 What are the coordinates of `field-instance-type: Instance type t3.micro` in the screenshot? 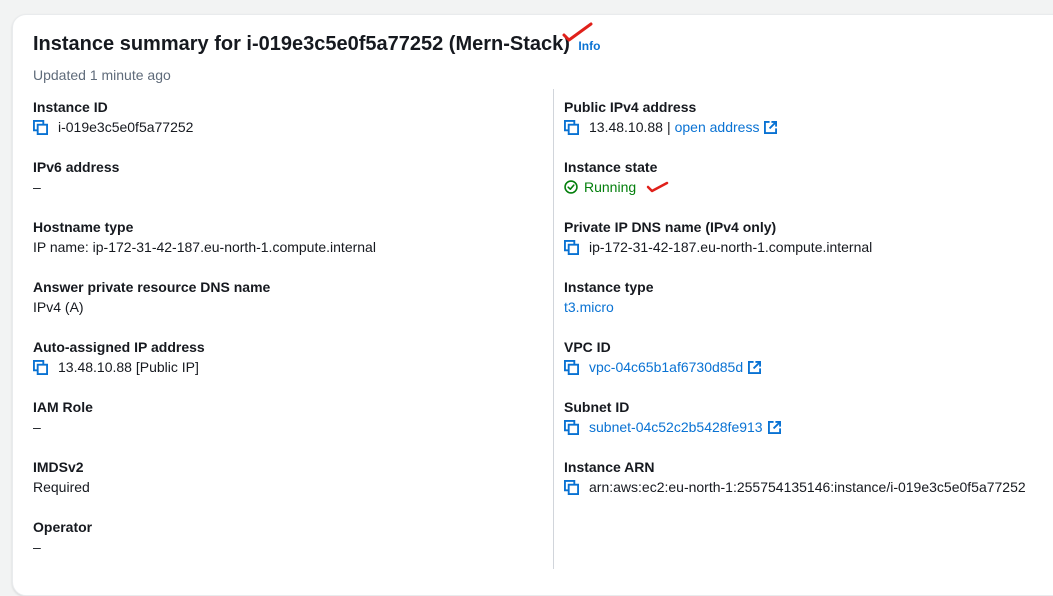 It's located at (795, 309).